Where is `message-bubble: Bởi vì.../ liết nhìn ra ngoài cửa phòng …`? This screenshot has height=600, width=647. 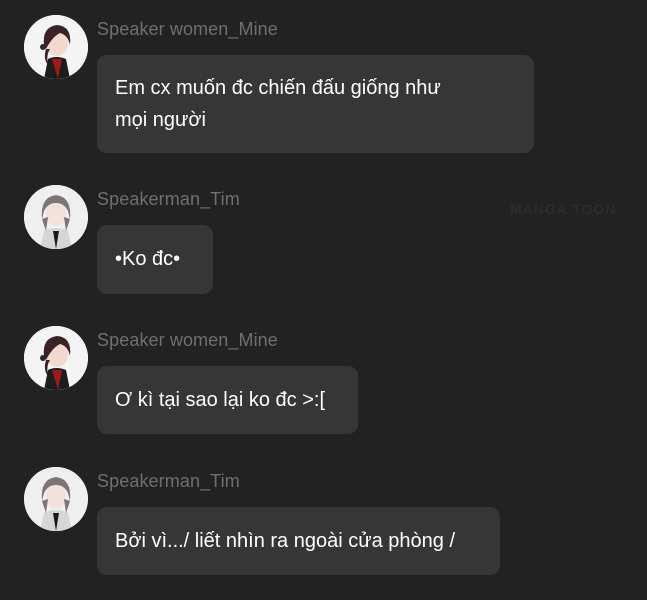 message-bubble: Bởi vì.../ liết nhìn ra ngoài cửa phòng … is located at coordinates (298, 541).